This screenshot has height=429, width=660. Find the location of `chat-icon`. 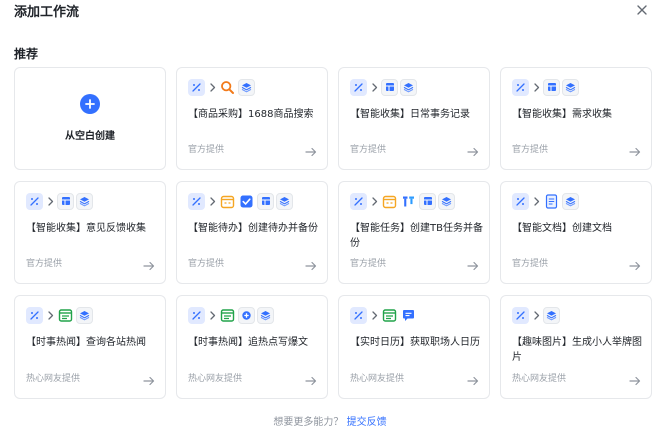

chat-icon is located at coordinates (408, 315).